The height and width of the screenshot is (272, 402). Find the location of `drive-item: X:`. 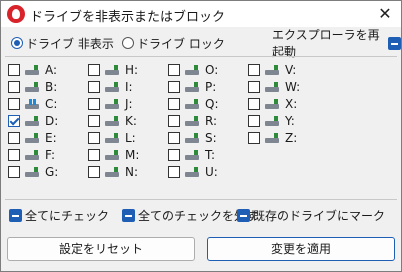

drive-item: X: is located at coordinates (272, 103).